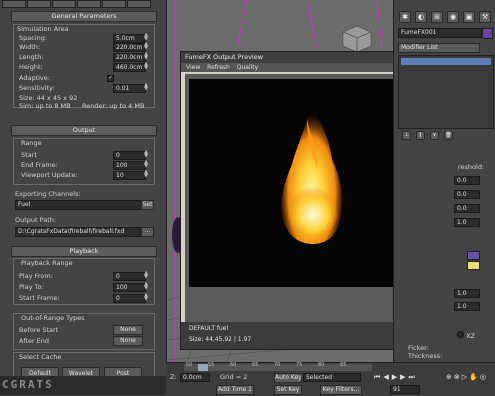 The image size is (495, 396). I want to click on output-path-field: D:\CgratsFxData\fireball\fireball.fxd, so click(78, 232).